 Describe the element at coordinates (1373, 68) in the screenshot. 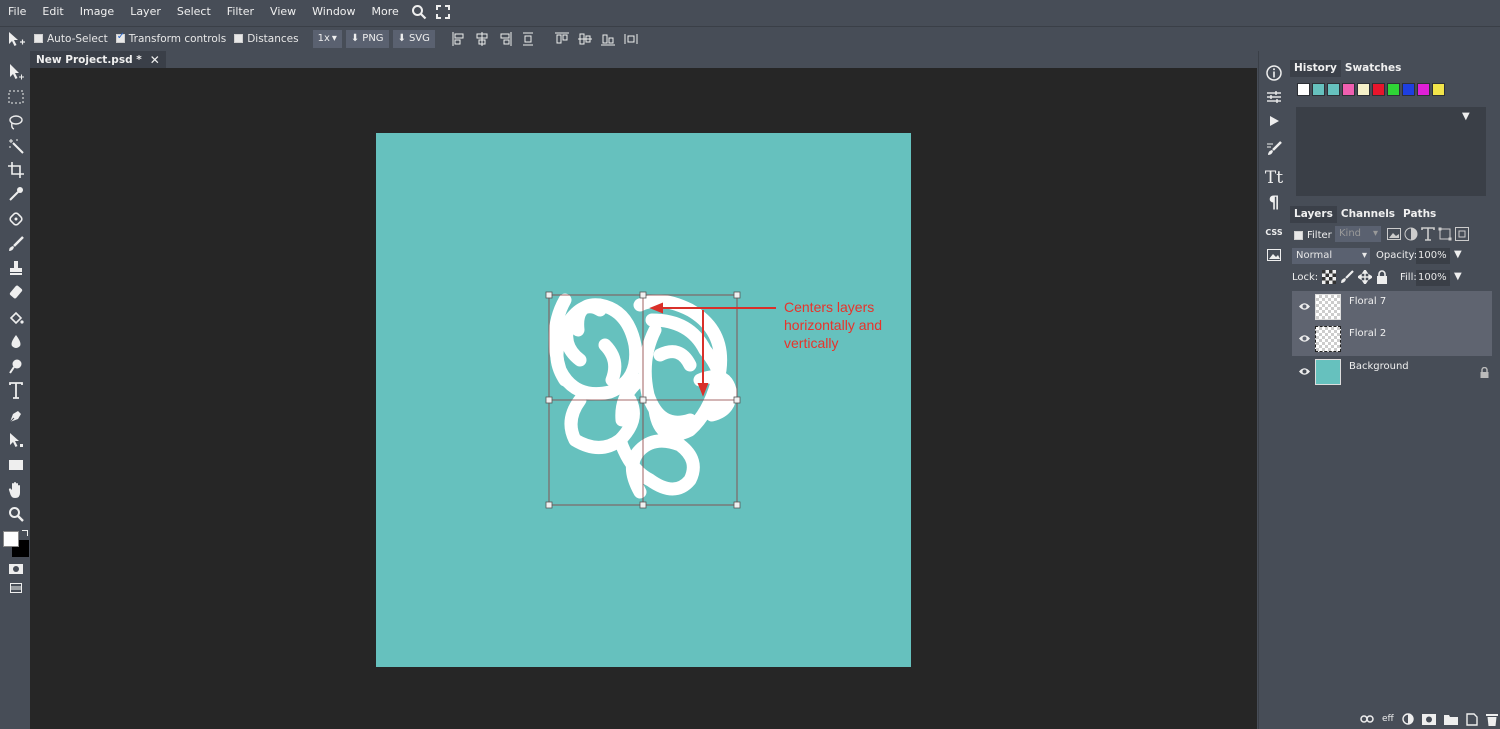

I see `tab-swatches: Swatches` at that location.